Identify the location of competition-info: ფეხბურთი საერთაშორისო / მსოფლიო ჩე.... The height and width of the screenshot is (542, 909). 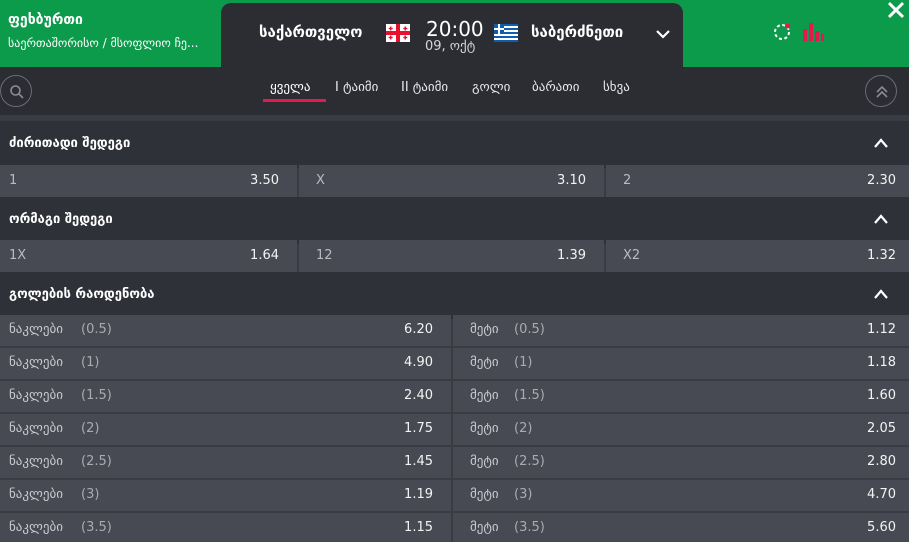
(103, 31).